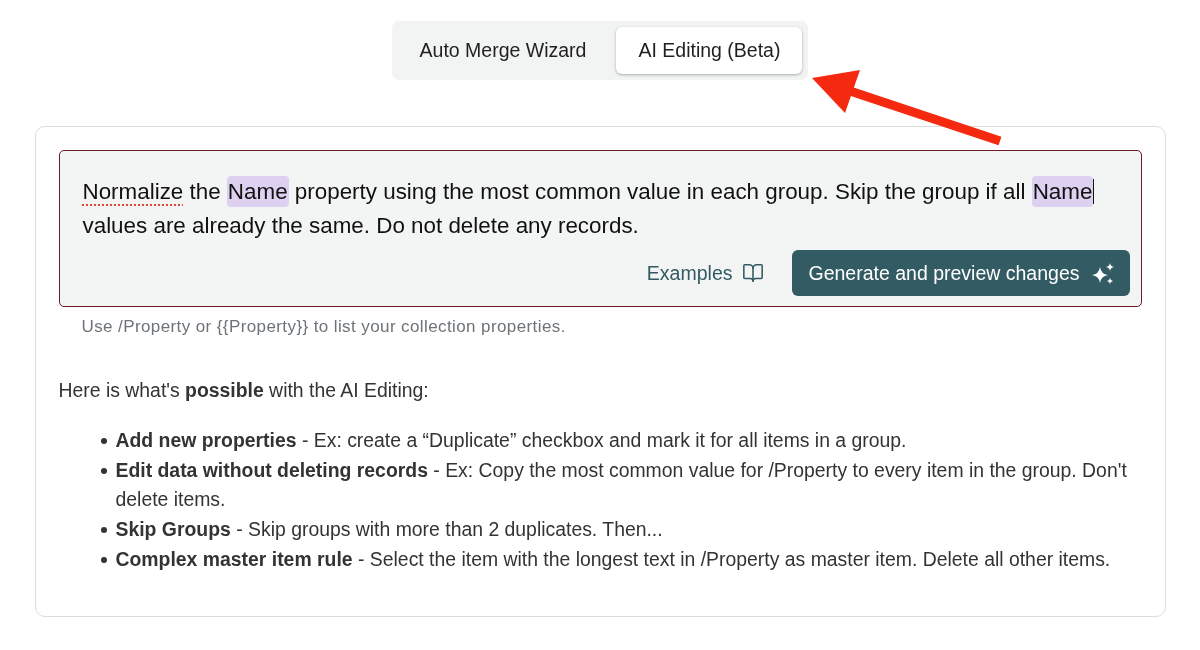  What do you see at coordinates (753, 273) in the screenshot?
I see `book-icon` at bounding box center [753, 273].